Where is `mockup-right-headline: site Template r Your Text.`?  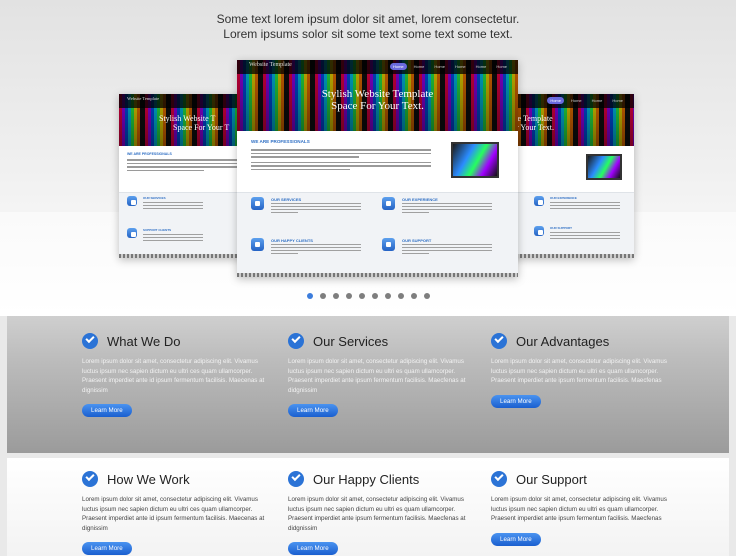
mockup-right-headline: site Template r Your Text. is located at coordinates (532, 123).